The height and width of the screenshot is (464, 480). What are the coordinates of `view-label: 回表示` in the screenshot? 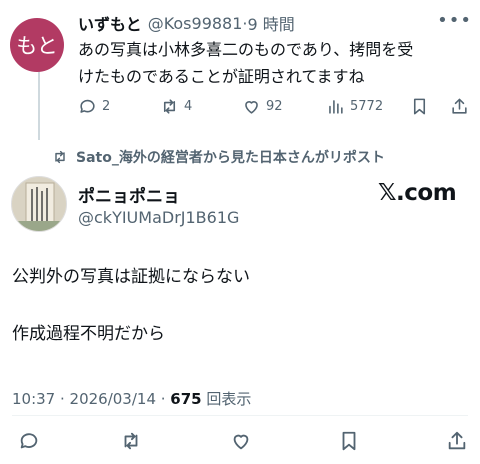 It's located at (226, 399).